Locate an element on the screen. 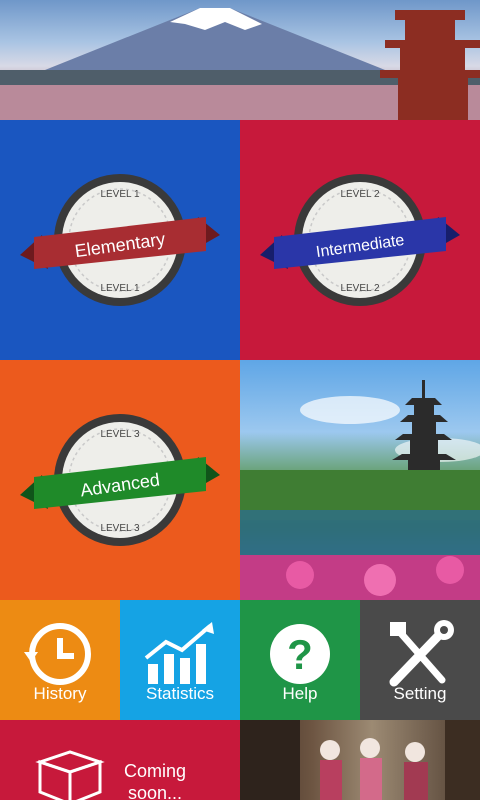  help-icon: ? is located at coordinates (300, 654).